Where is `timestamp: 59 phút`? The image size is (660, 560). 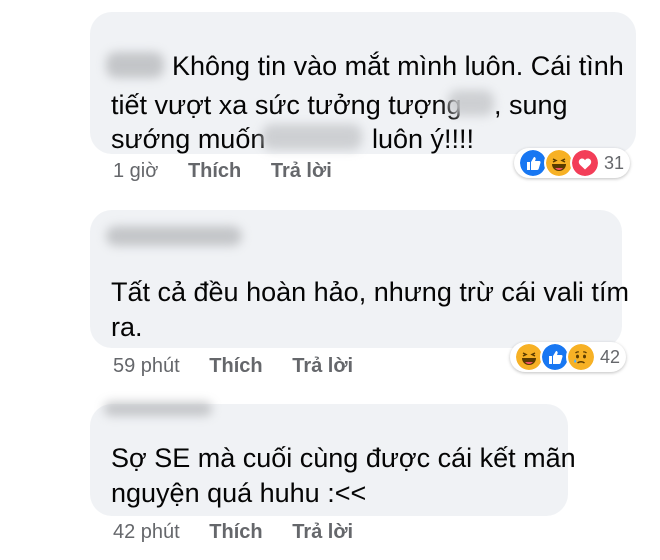
timestamp: 59 phút is located at coordinates (146, 366).